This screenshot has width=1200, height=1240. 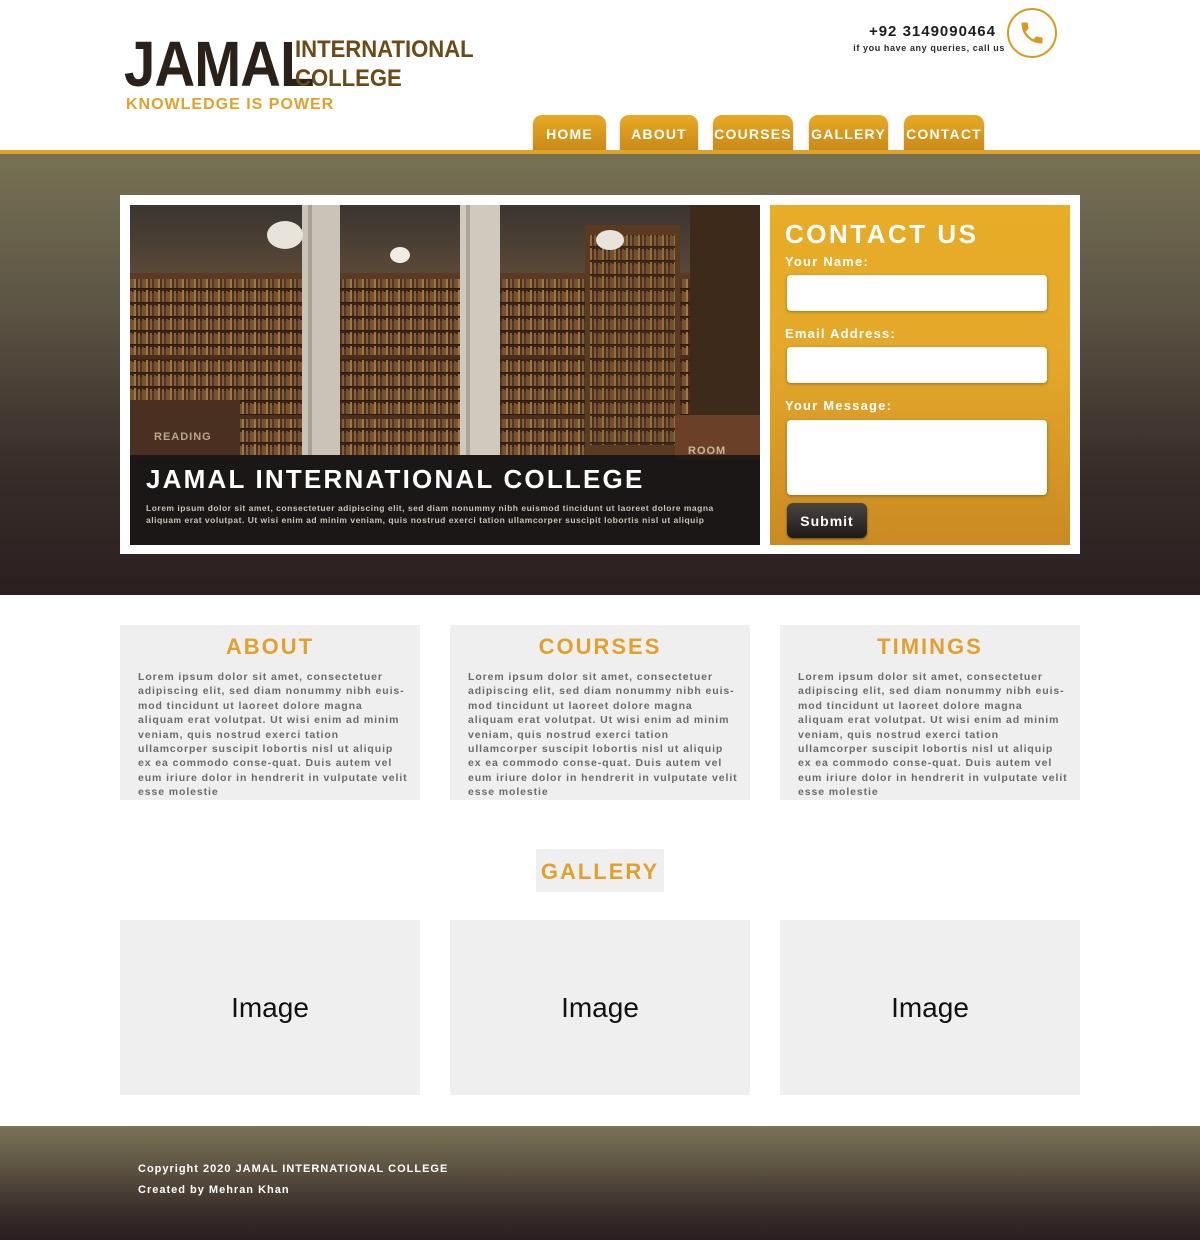 What do you see at coordinates (384, 49) in the screenshot?
I see `logo-subtitle-line1: INTERNATIONAL` at bounding box center [384, 49].